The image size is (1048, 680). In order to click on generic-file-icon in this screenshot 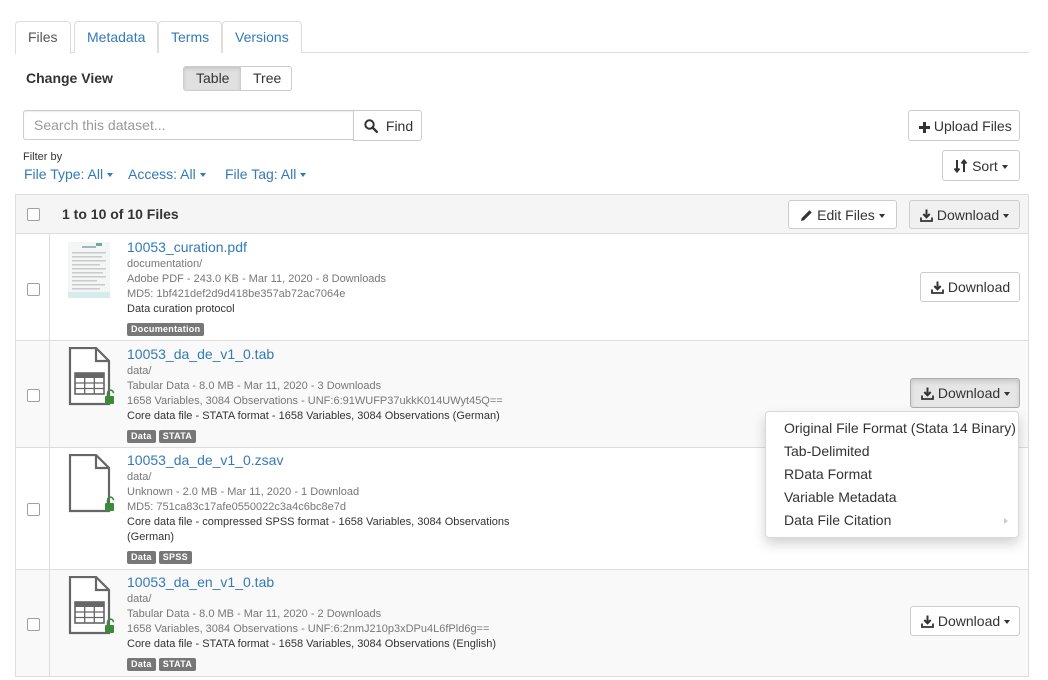, I will do `click(91, 483)`.